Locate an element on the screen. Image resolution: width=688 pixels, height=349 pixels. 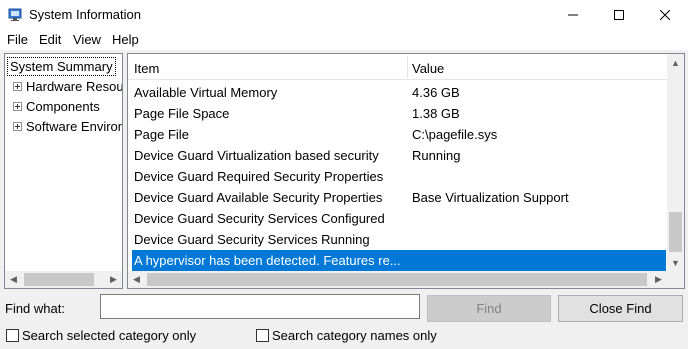
tree-horizontal-scrollbar: ◀ ▶ is located at coordinates (63, 279).